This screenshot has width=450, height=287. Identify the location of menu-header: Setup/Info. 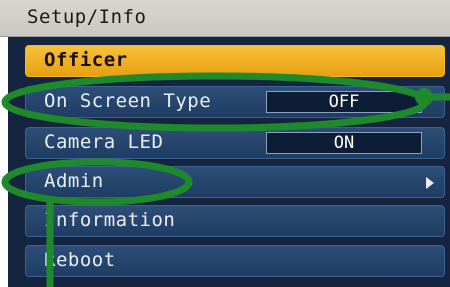
(225, 18).